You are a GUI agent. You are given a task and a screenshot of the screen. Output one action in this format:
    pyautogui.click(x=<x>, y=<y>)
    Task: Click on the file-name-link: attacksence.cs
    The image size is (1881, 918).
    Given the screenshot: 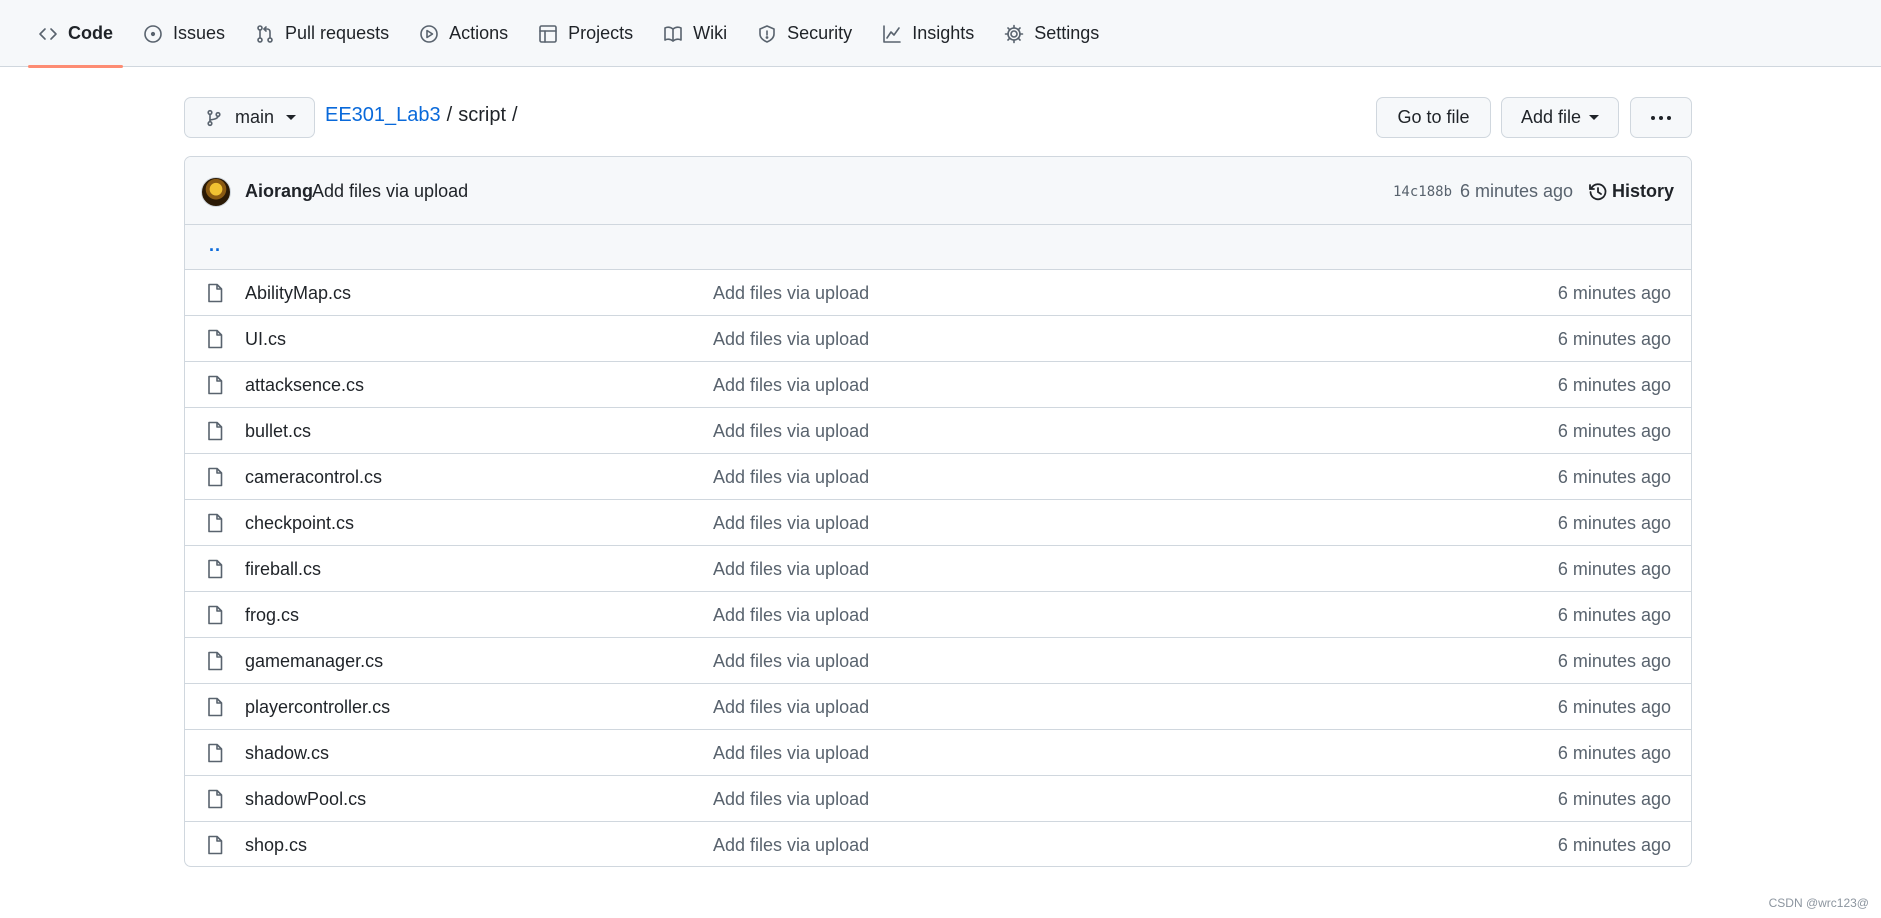 What is the action you would take?
    pyautogui.click(x=304, y=385)
    